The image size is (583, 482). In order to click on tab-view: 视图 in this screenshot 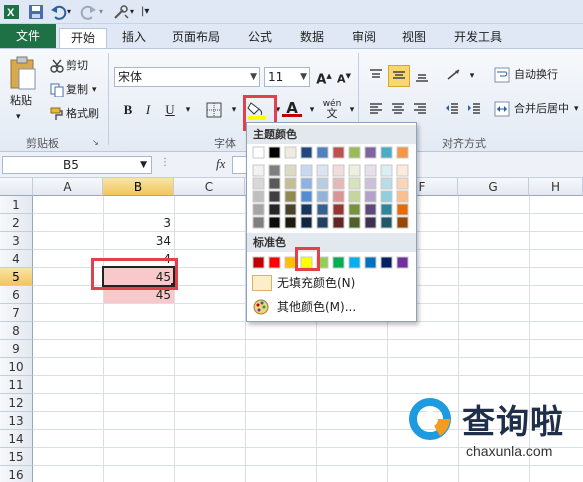, I will do `click(414, 38)`.